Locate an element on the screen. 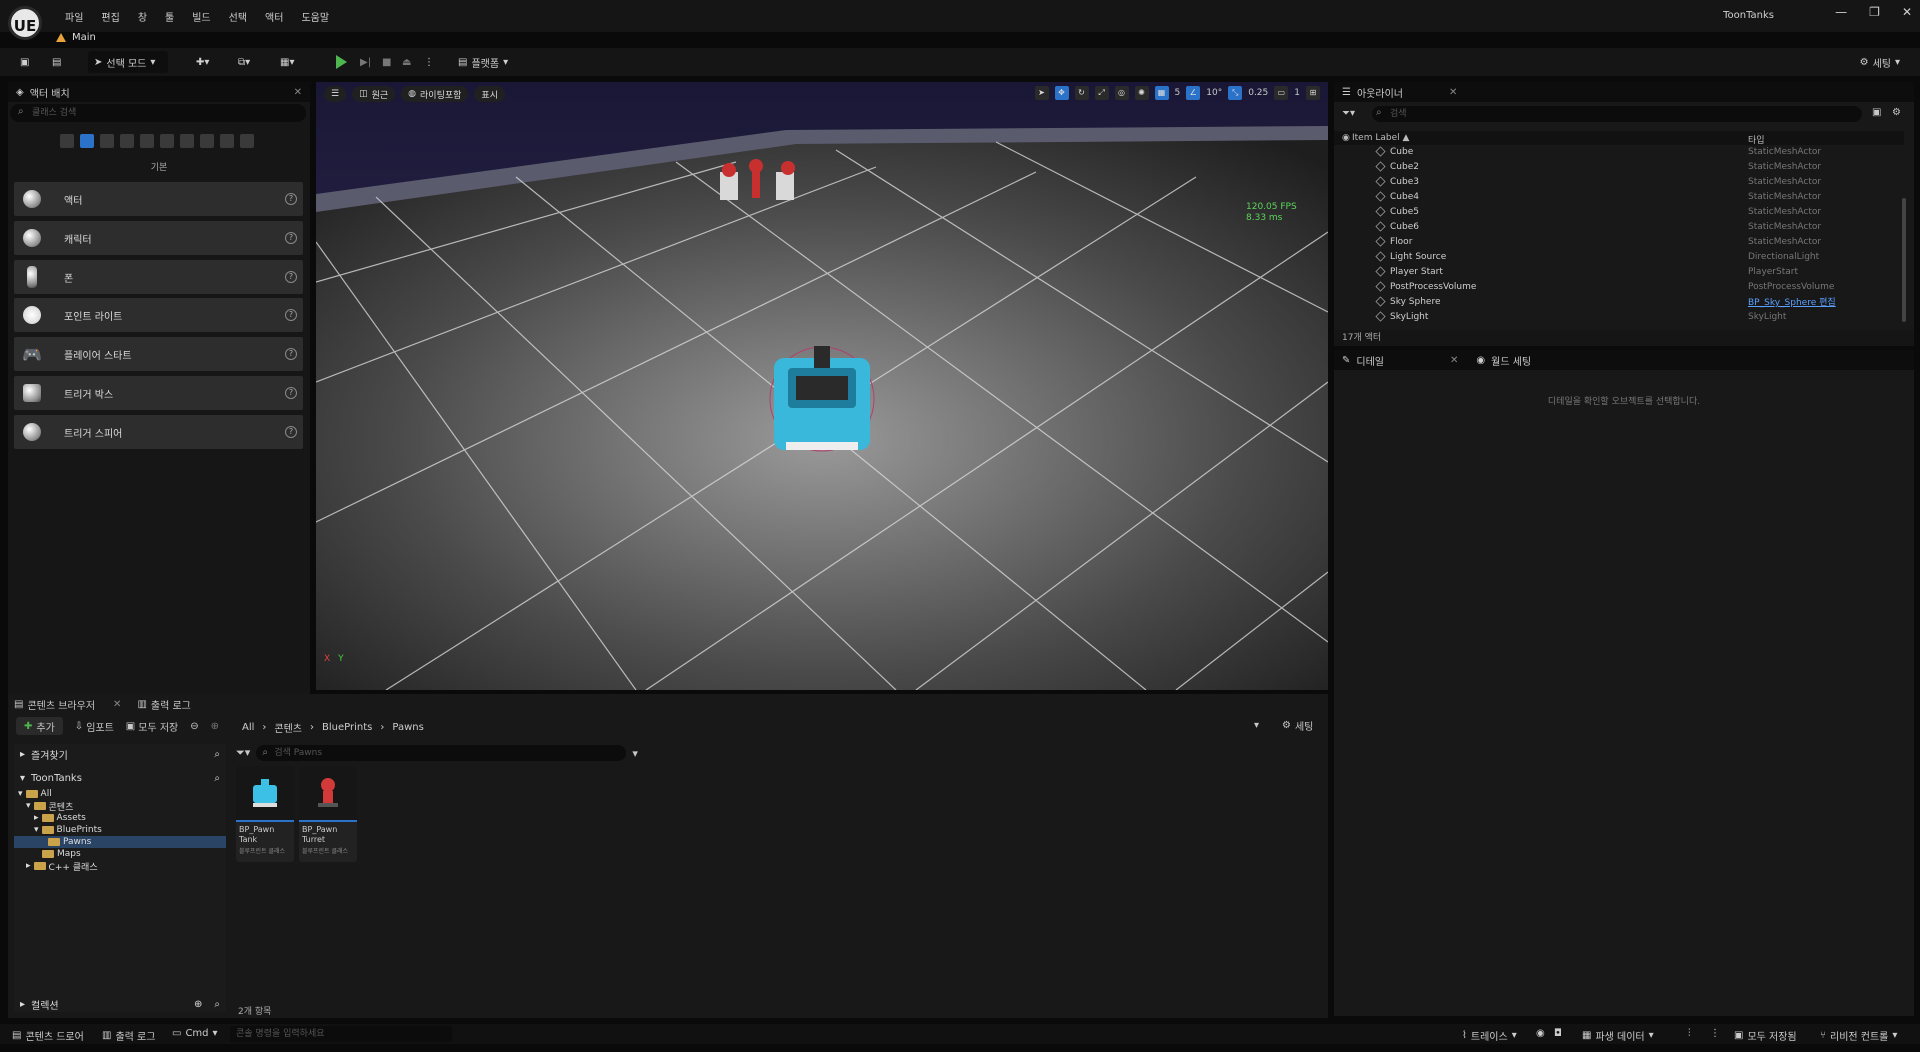  view-mode-button: ◫ 원근 is located at coordinates (374, 94).